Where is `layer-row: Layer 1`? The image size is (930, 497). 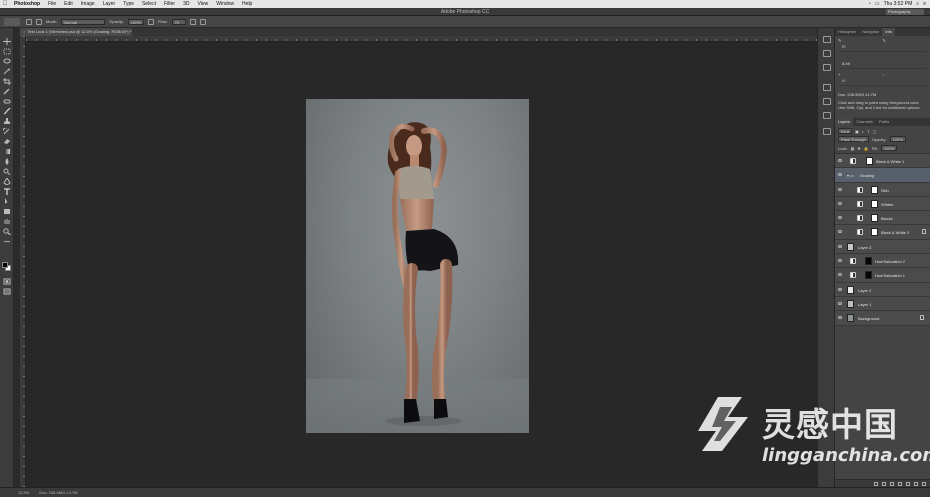
layer-row: Layer 1 is located at coordinates (882, 304).